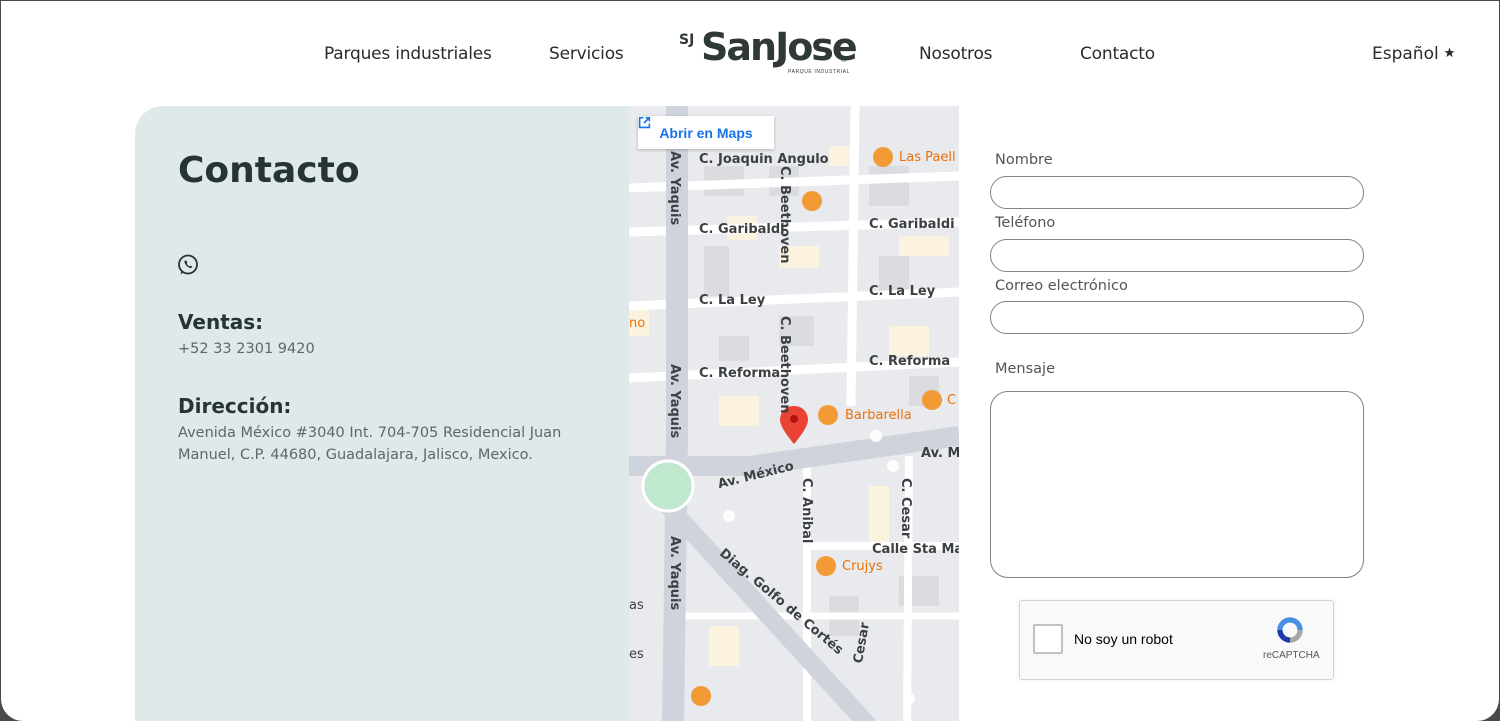  I want to click on map-poi-las-paell: Las Paell, so click(927, 157).